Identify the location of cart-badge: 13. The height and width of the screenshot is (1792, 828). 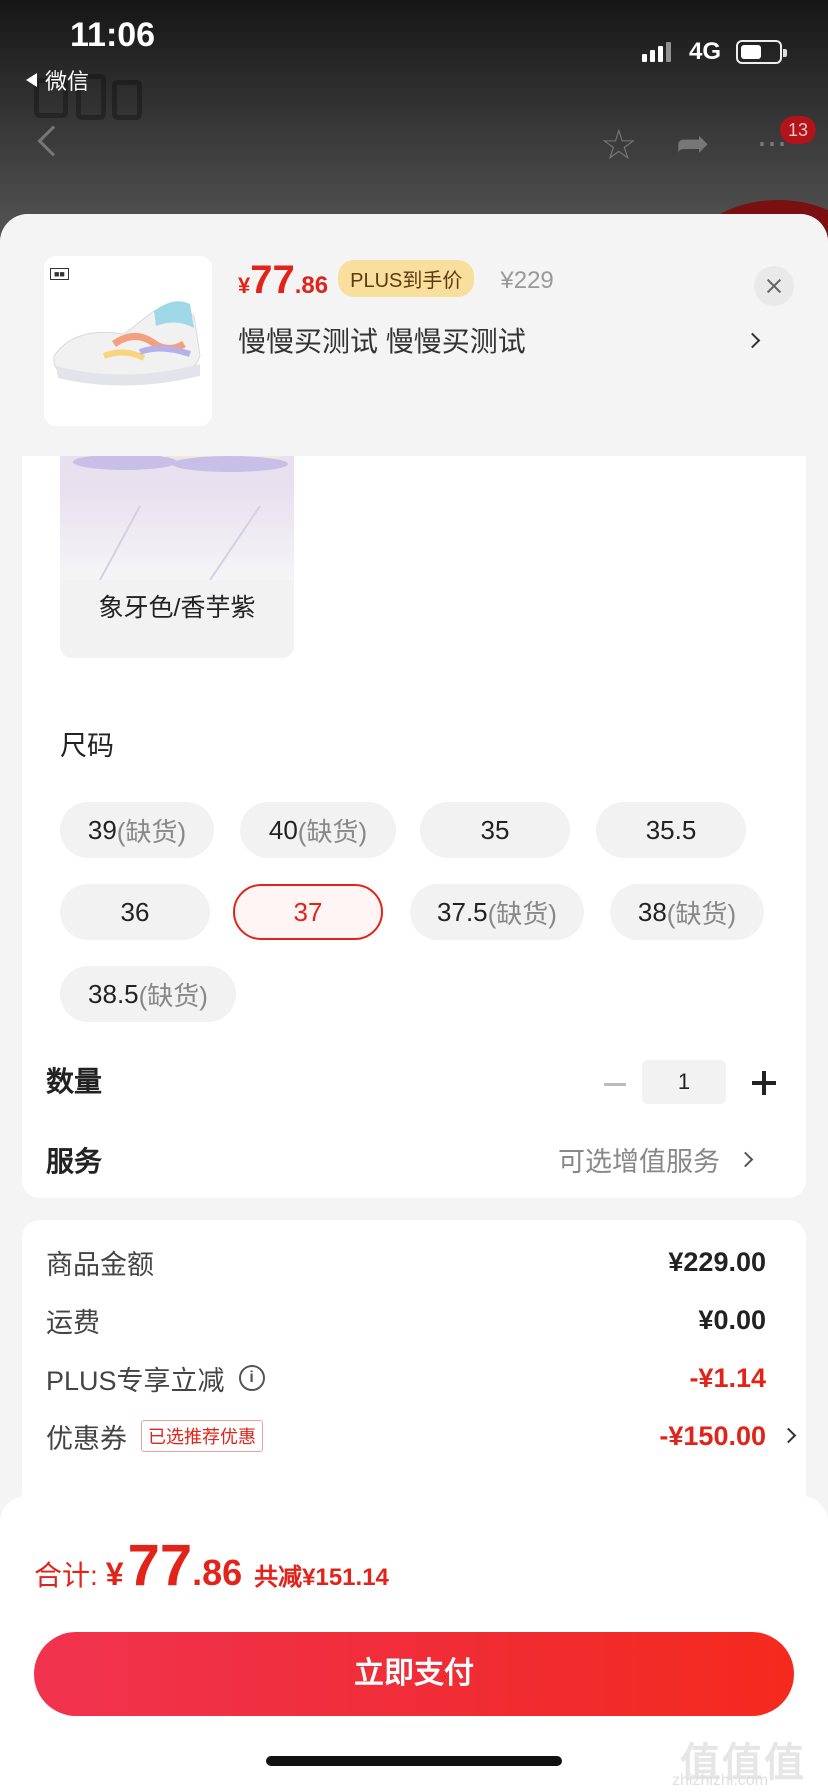
(798, 130).